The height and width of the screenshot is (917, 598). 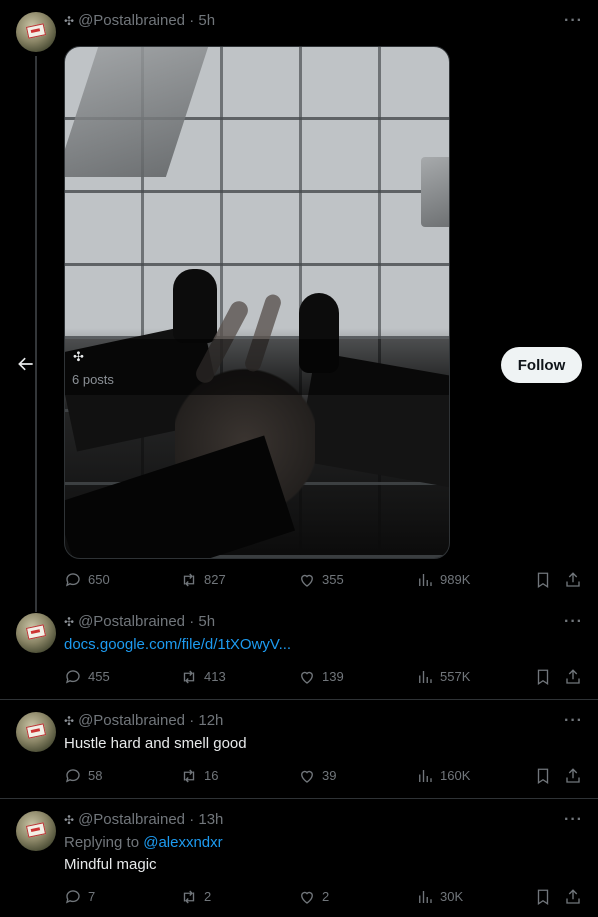 What do you see at coordinates (210, 819) in the screenshot?
I see `post-time: 13h` at bounding box center [210, 819].